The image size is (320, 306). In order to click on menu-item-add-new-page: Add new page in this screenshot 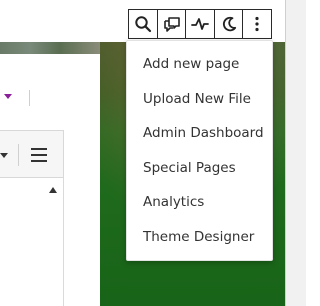, I will do `click(199, 64)`.